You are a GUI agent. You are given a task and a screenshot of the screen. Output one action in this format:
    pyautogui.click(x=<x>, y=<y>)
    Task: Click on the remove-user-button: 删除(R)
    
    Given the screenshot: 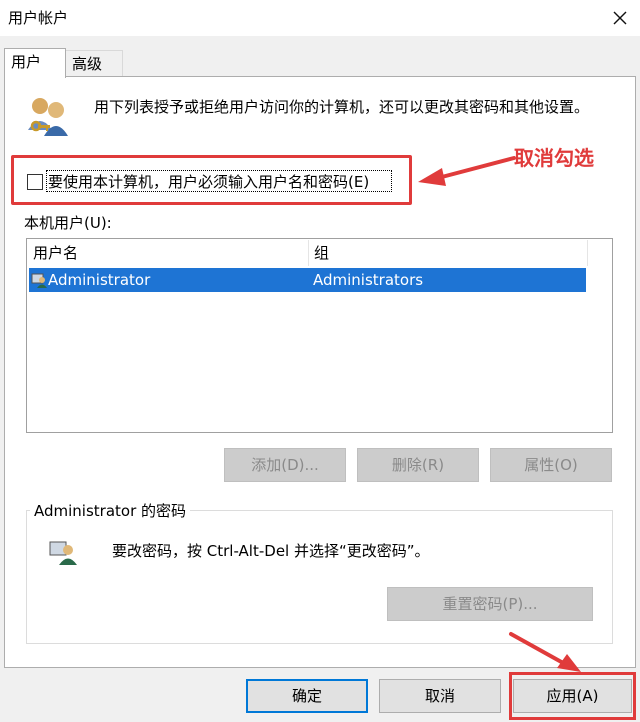 What is the action you would take?
    pyautogui.click(x=418, y=465)
    